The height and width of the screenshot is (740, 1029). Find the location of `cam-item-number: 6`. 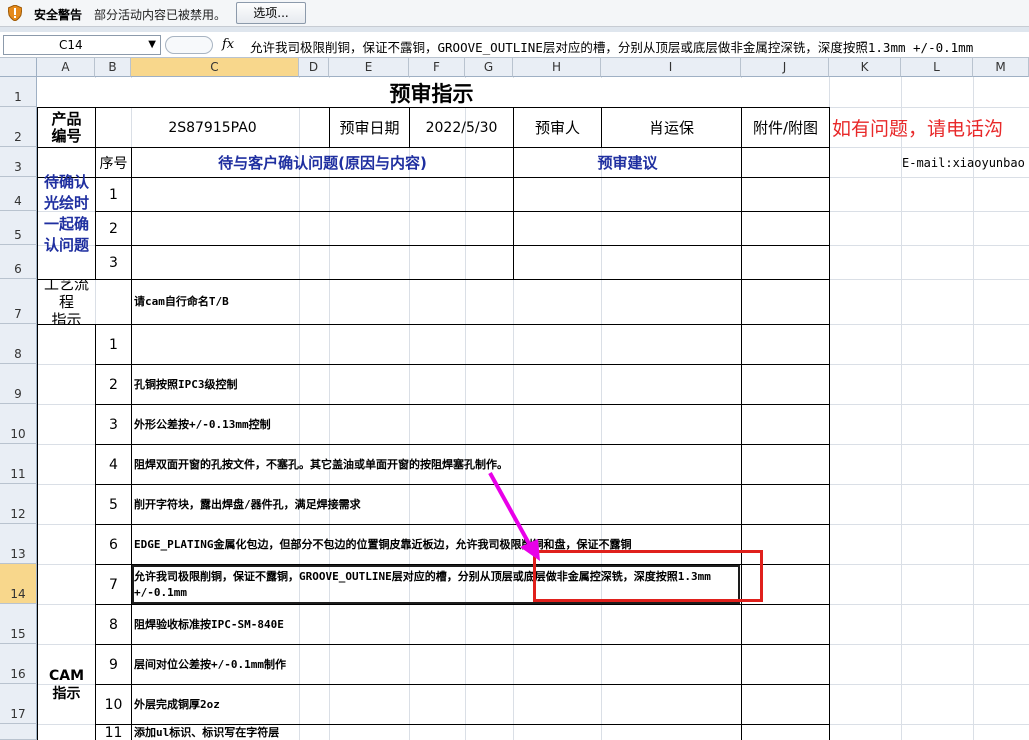

cam-item-number: 6 is located at coordinates (113, 544).